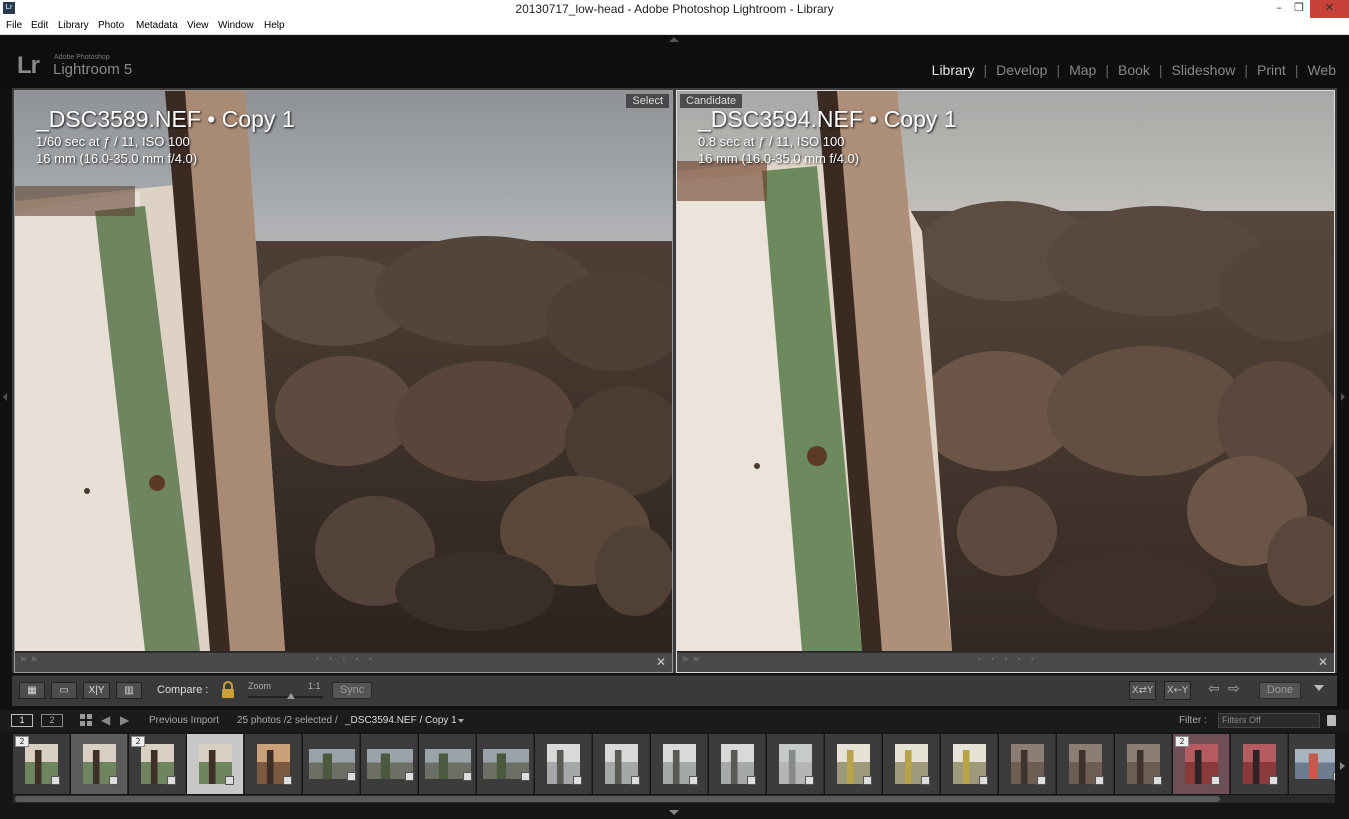  What do you see at coordinates (52, 720) in the screenshot?
I see `secondary-display-button: 2` at bounding box center [52, 720].